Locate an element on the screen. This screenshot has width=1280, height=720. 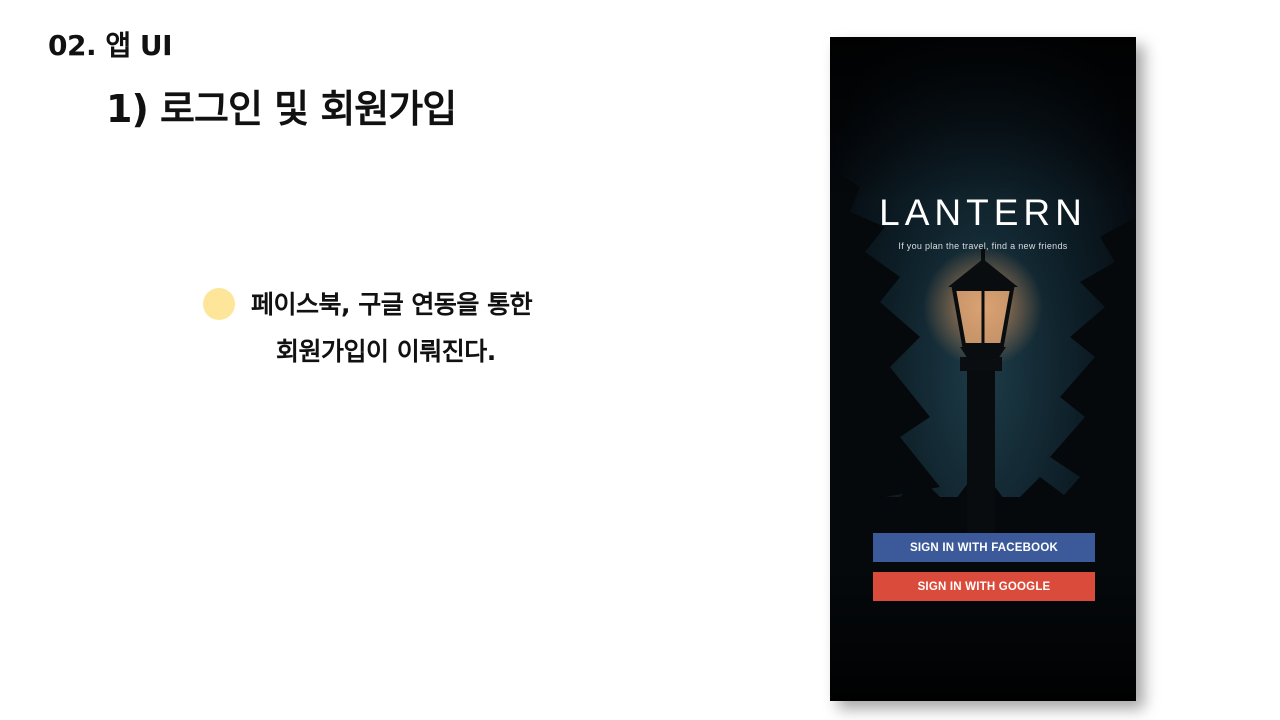
sign-in-google-button: SIGN IN WITH GOOGLE is located at coordinates (984, 586).